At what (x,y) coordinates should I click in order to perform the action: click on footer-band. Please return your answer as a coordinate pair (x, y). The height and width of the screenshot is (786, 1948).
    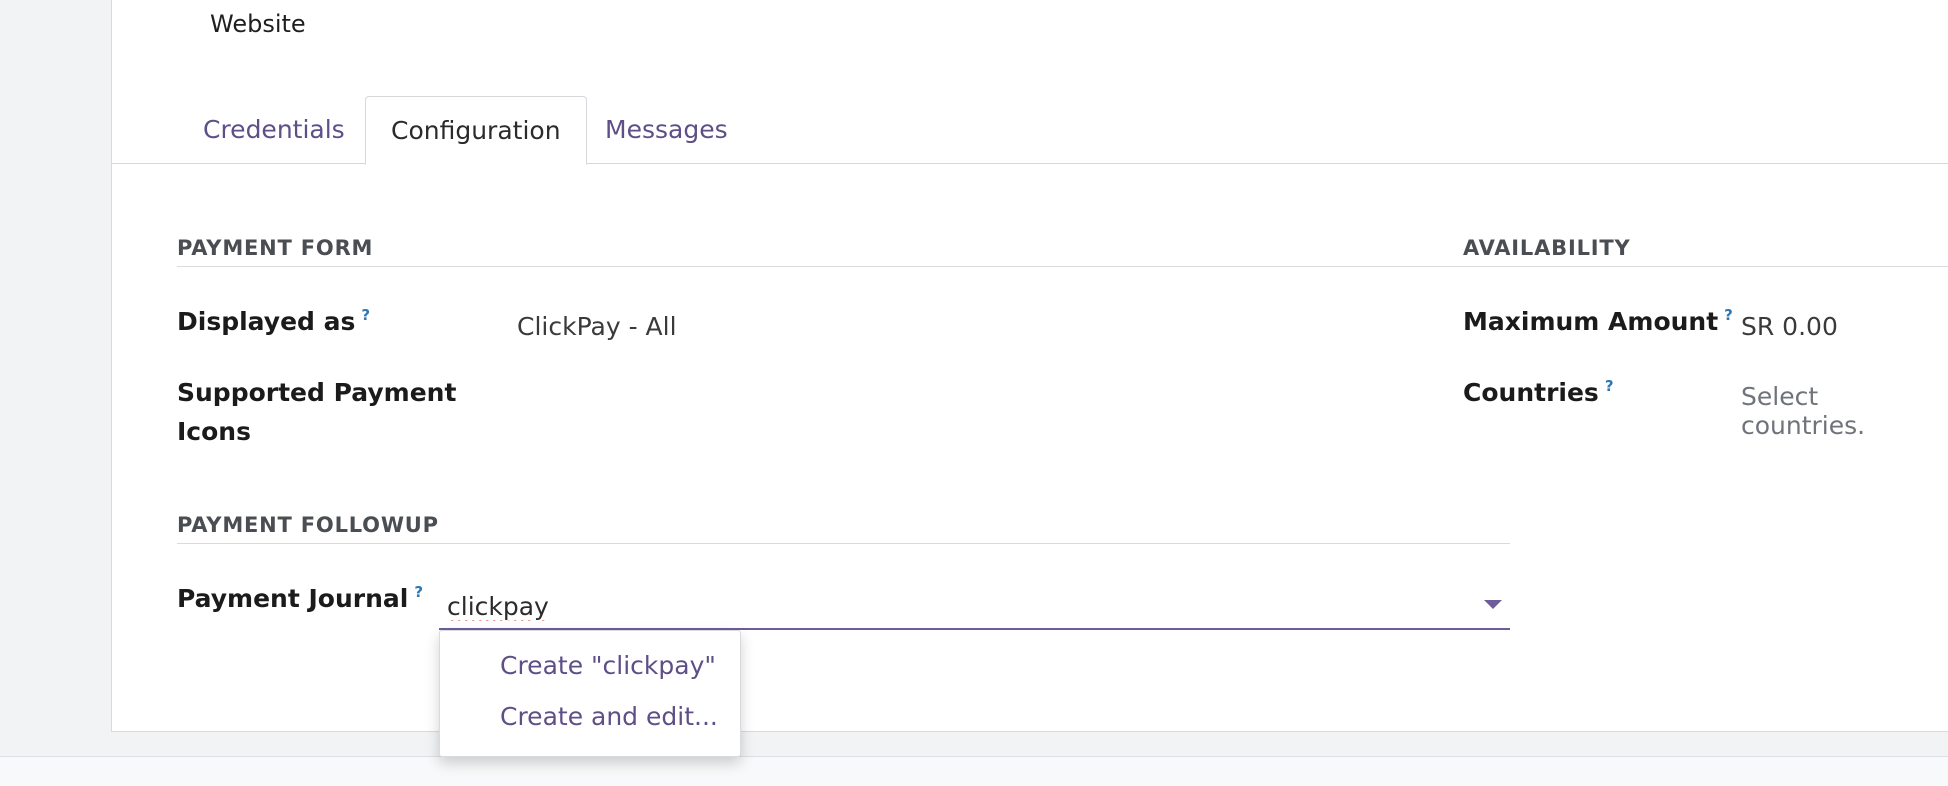
    Looking at the image, I should click on (974, 771).